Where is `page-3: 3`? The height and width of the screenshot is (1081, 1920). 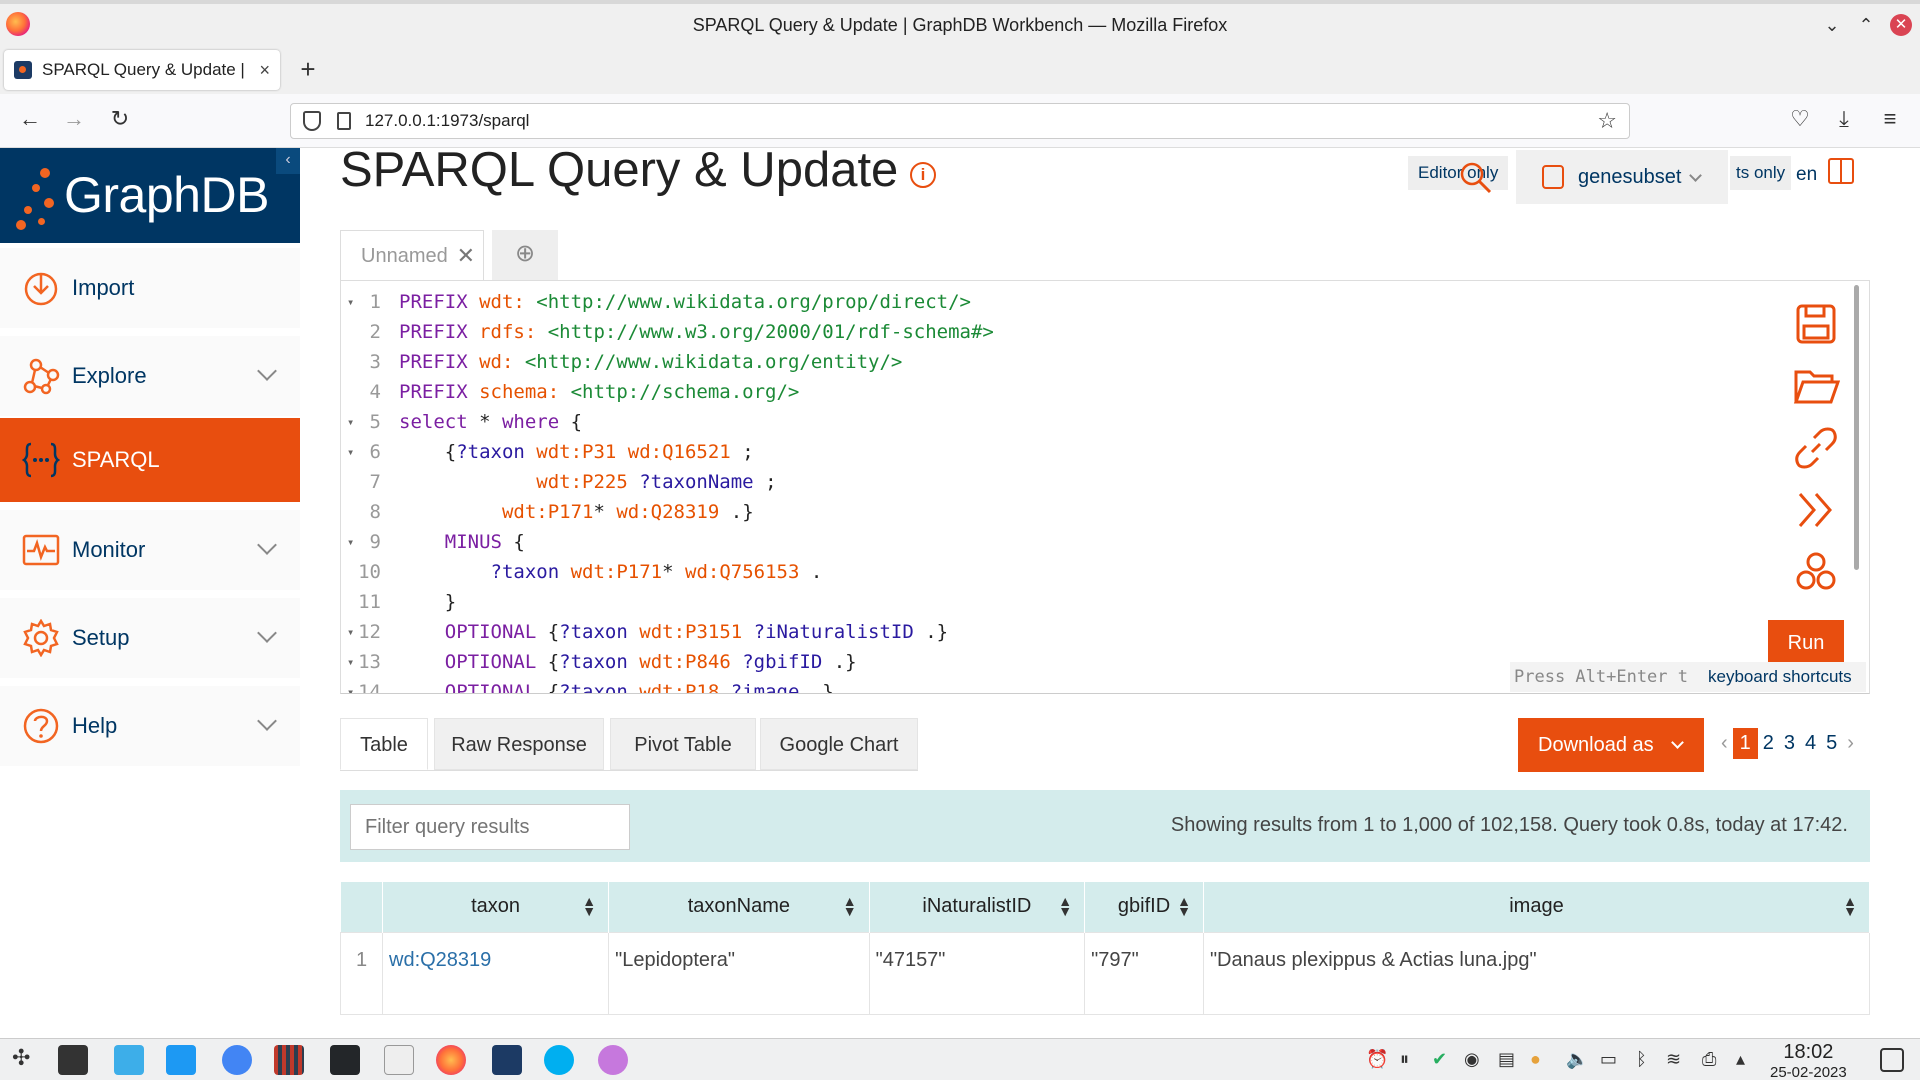 page-3: 3 is located at coordinates (1789, 743).